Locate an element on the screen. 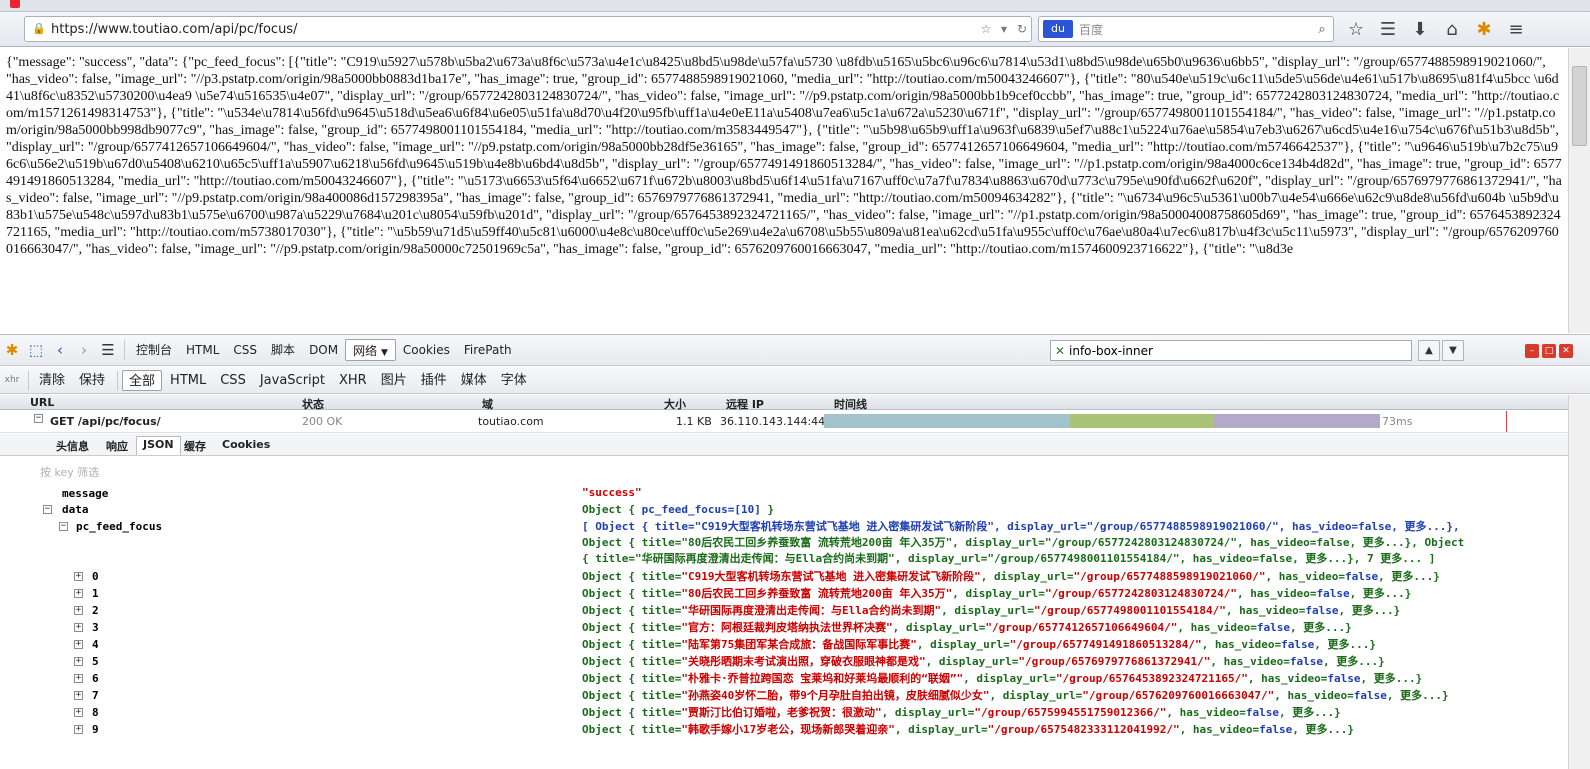  page-scrollbar-thumb is located at coordinates (1579, 106).